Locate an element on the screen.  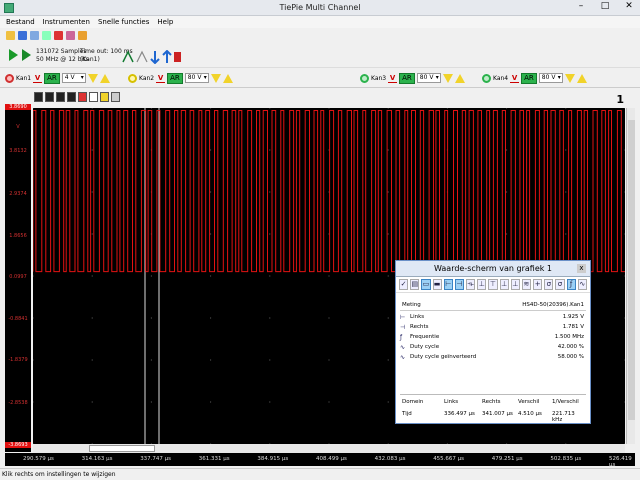
channel-2-label: Kan2 is located at coordinates (146, 78).